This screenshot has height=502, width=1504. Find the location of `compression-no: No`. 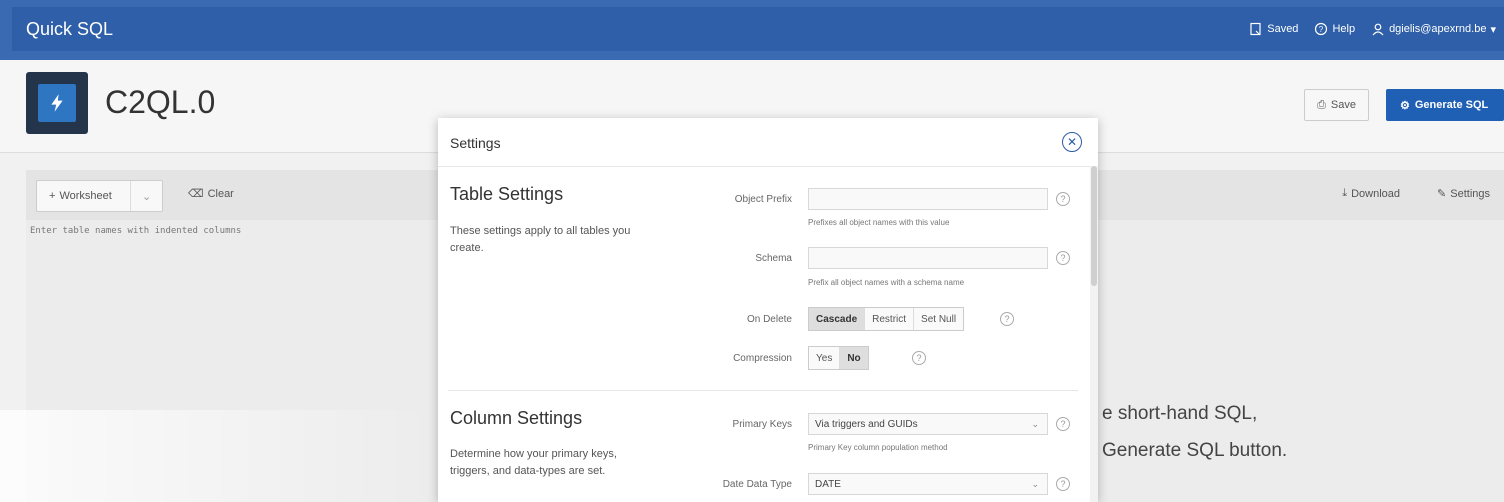

compression-no: No is located at coordinates (854, 358).